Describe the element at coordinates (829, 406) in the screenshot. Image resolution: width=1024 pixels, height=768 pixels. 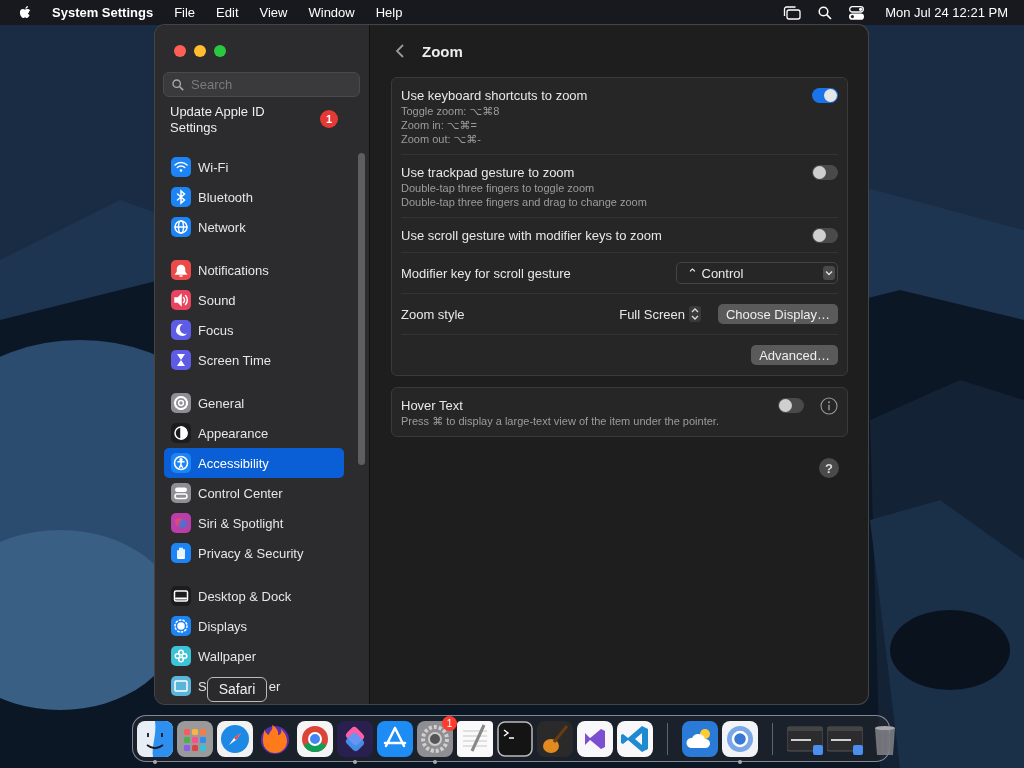
I see `info-icon` at that location.